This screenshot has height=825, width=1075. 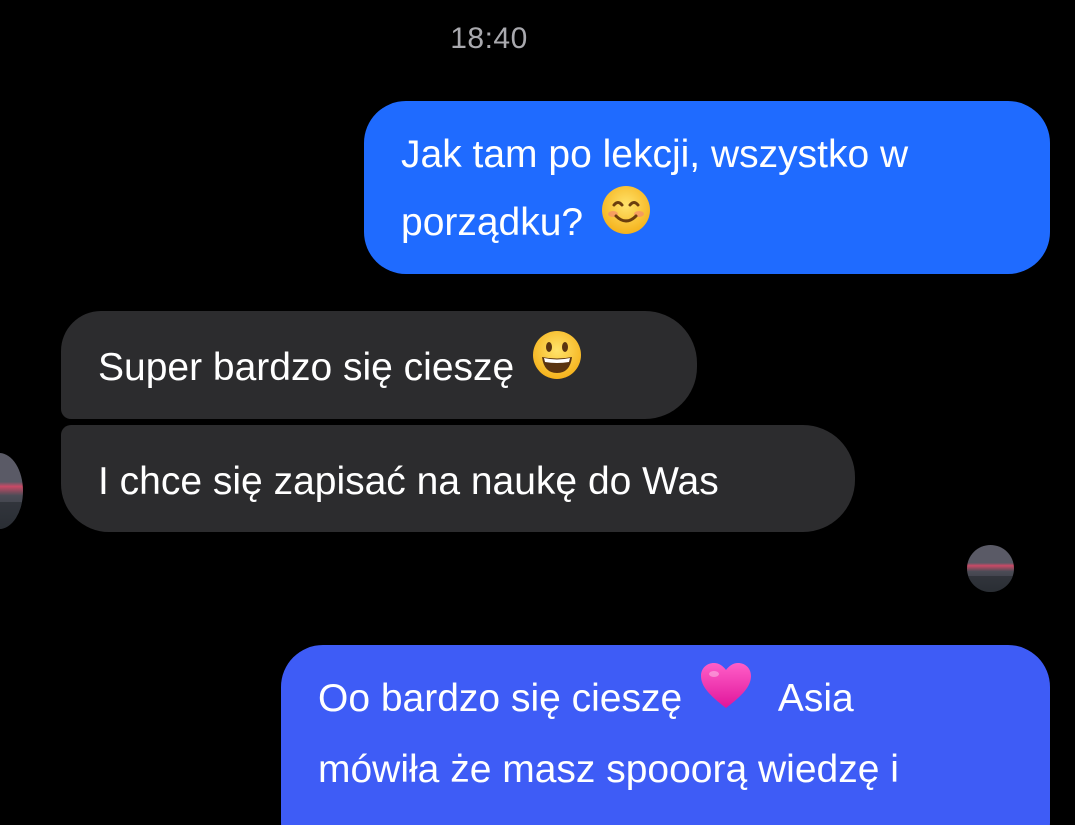 I want to click on incoming-message-bubble: Super bardzo się cieszę, so click(x=379, y=365).